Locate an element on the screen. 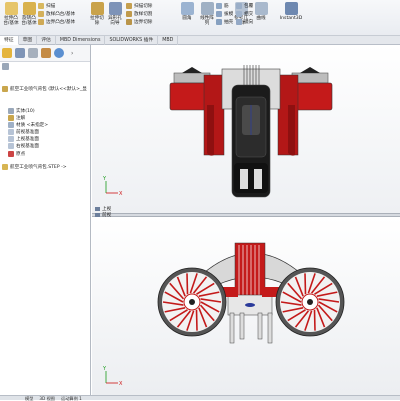 Image resolution: width=400 pixels, height=401 pixels. ribbon-small-item: 放样切割 is located at coordinates (139, 14).